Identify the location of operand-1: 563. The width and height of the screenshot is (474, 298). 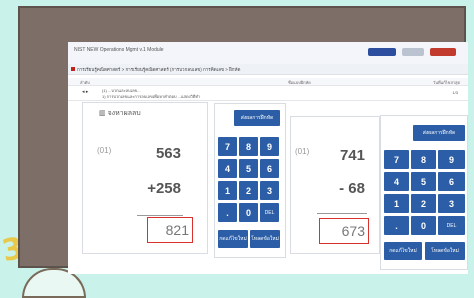
(168, 153).